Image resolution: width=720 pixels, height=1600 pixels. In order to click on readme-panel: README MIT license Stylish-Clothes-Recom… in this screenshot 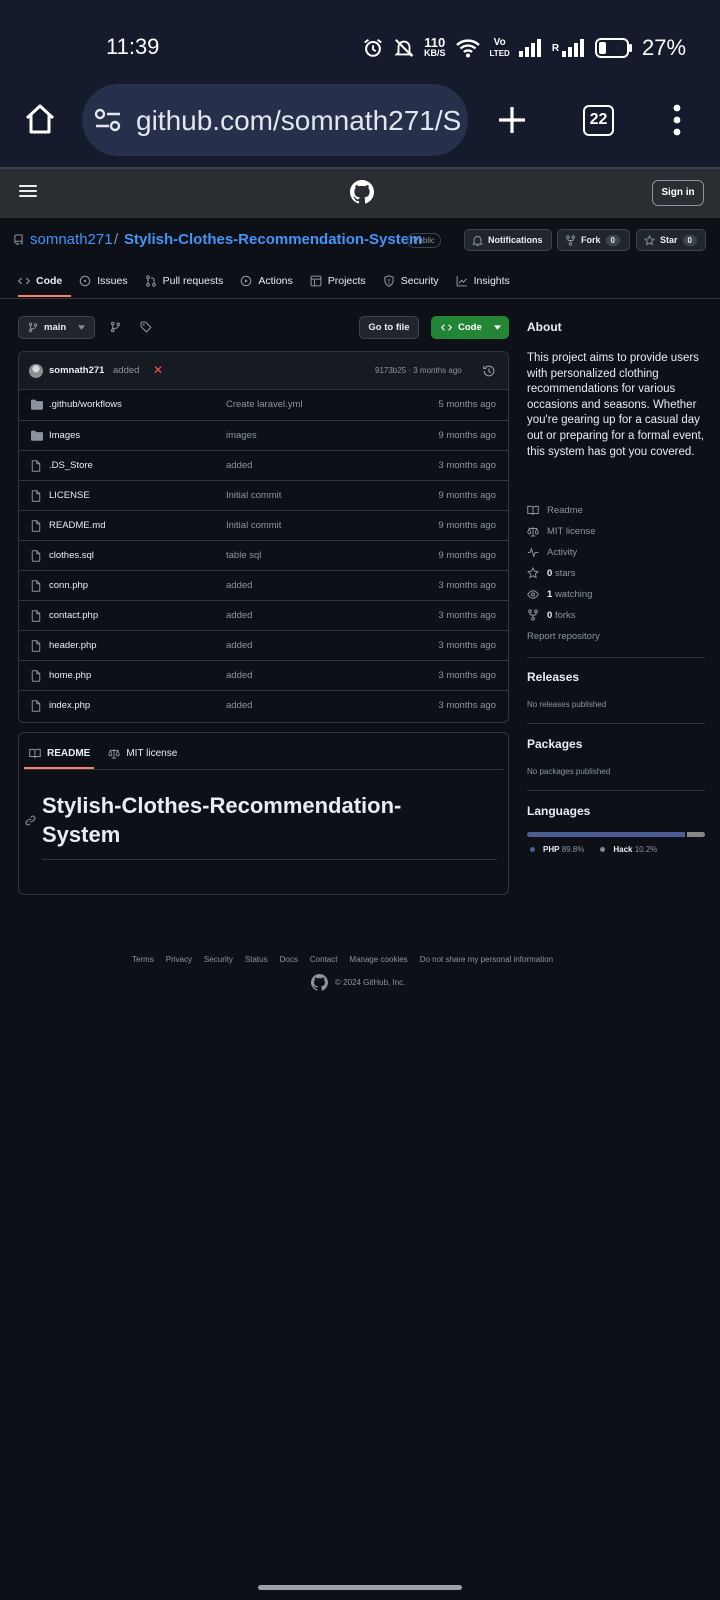, I will do `click(263, 813)`.